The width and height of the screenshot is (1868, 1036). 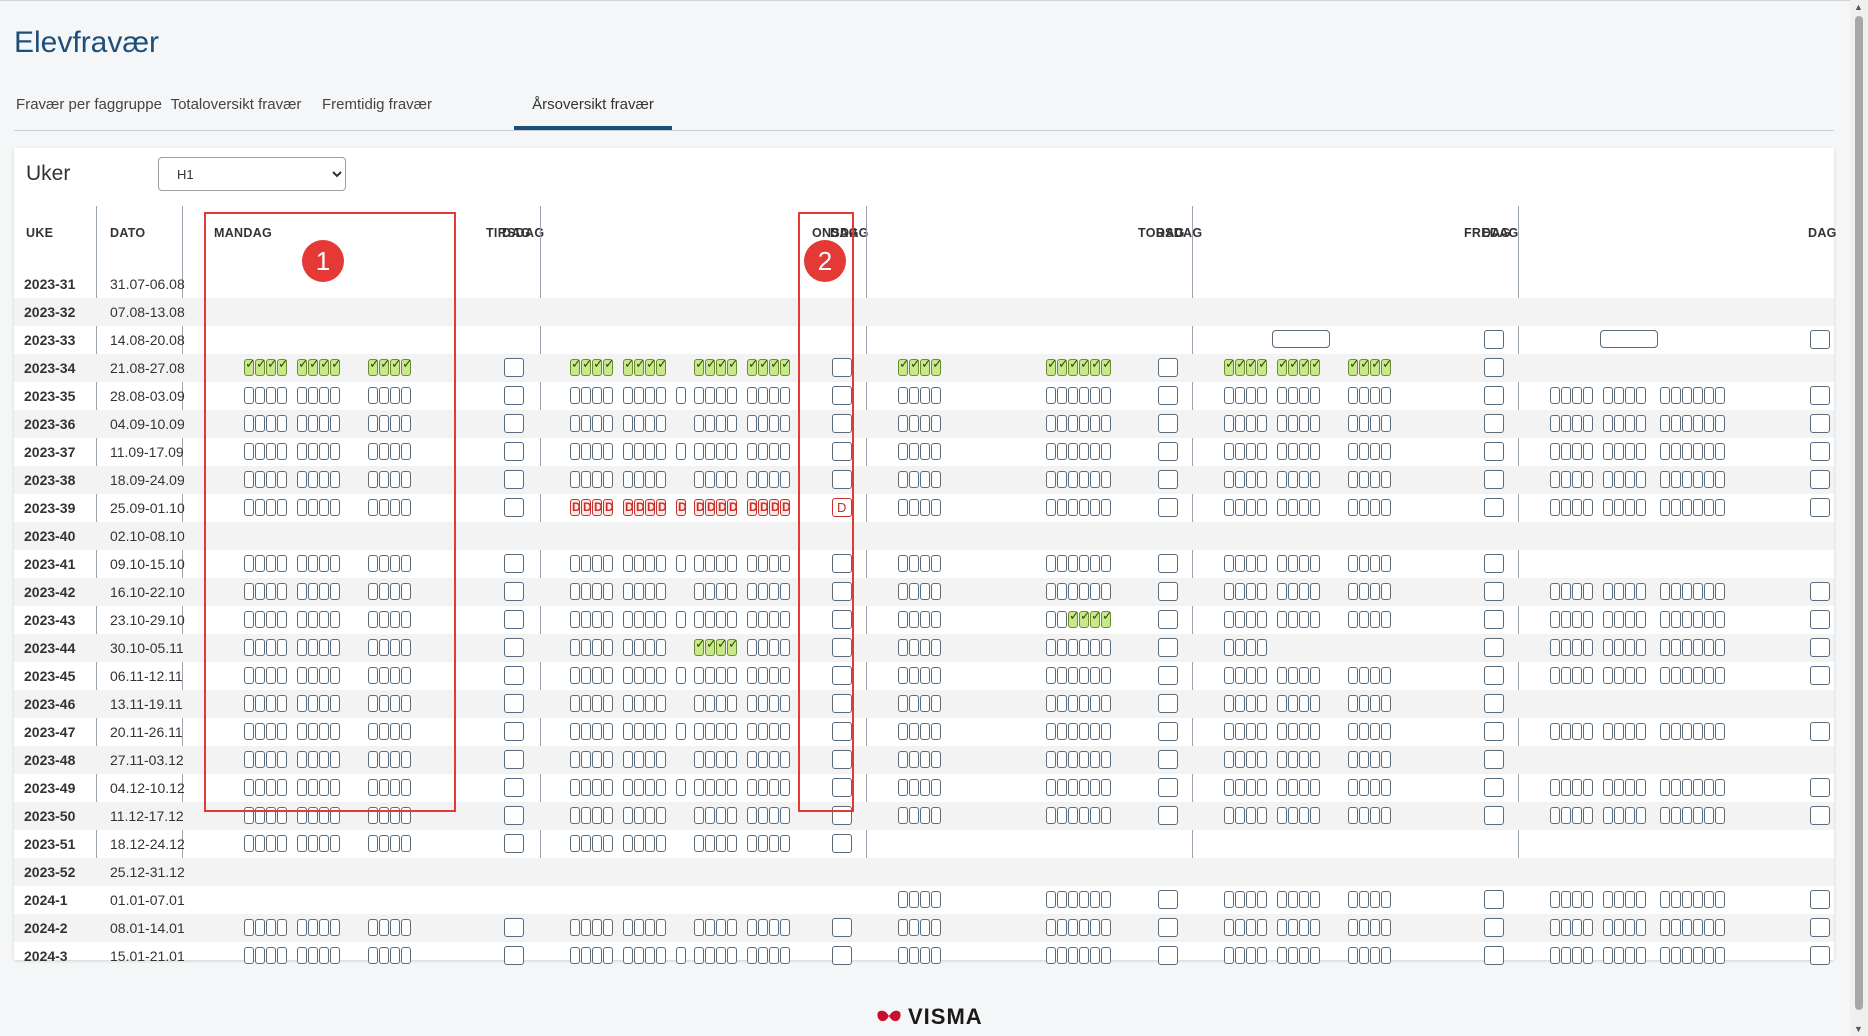 I want to click on scroll-up-arrow-icon: ▲, so click(x=1858, y=7).